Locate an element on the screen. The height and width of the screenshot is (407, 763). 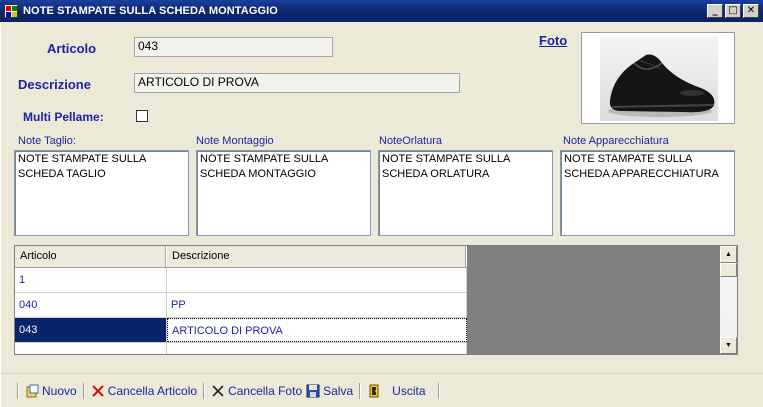
note-orlatura-textarea: NOTE STAMPATE SULLA SCHEDA ORLATURA is located at coordinates (465, 193).